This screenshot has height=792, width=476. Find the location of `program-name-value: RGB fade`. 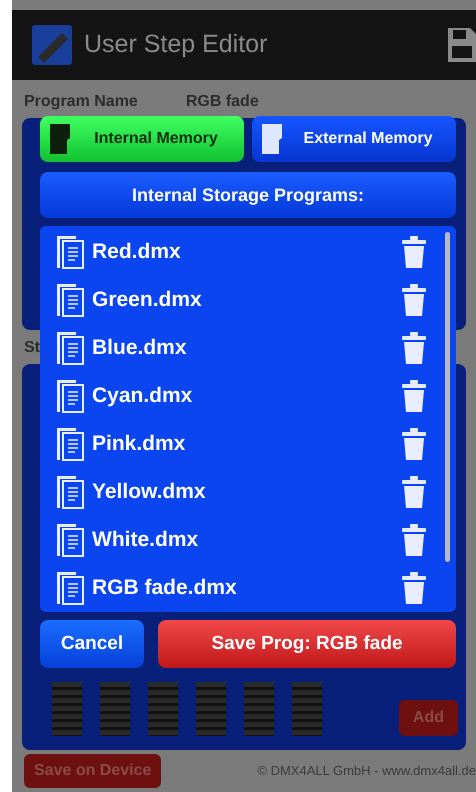

program-name-value: RGB fade is located at coordinates (222, 102).